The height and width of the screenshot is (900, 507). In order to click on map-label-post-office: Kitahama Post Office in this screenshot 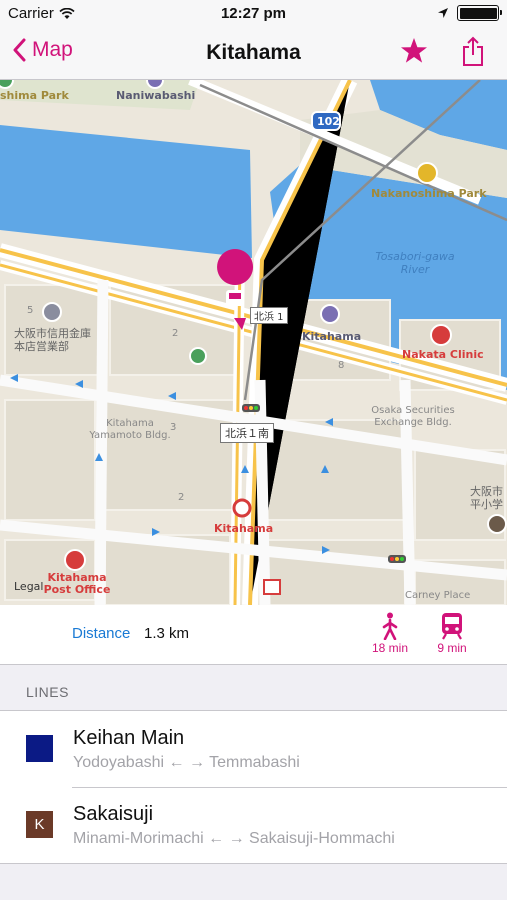, I will do `click(77, 583)`.